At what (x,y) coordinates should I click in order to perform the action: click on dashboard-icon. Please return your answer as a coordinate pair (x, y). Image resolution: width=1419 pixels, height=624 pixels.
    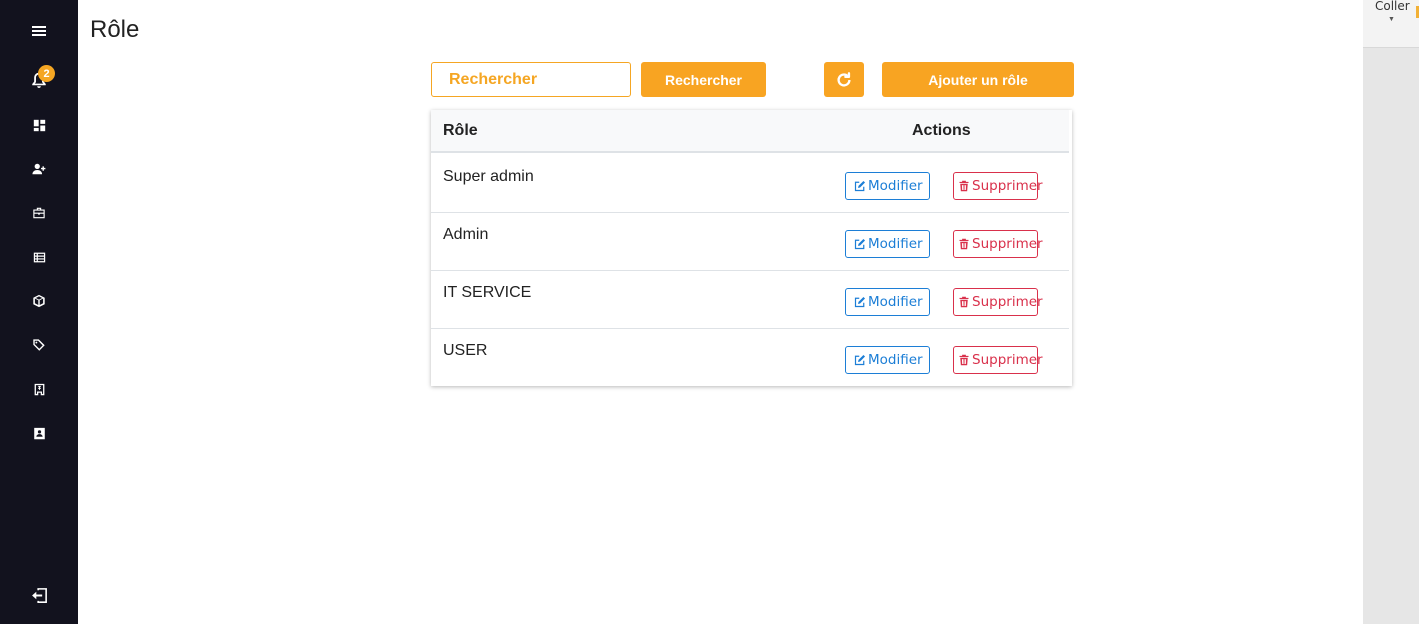
    Looking at the image, I should click on (39, 125).